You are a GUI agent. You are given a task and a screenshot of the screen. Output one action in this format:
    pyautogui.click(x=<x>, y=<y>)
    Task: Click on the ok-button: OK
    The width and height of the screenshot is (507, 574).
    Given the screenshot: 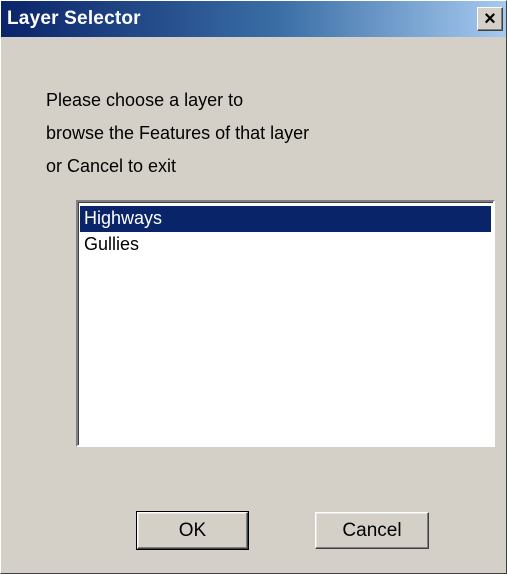 What is the action you would take?
    pyautogui.click(x=192, y=530)
    